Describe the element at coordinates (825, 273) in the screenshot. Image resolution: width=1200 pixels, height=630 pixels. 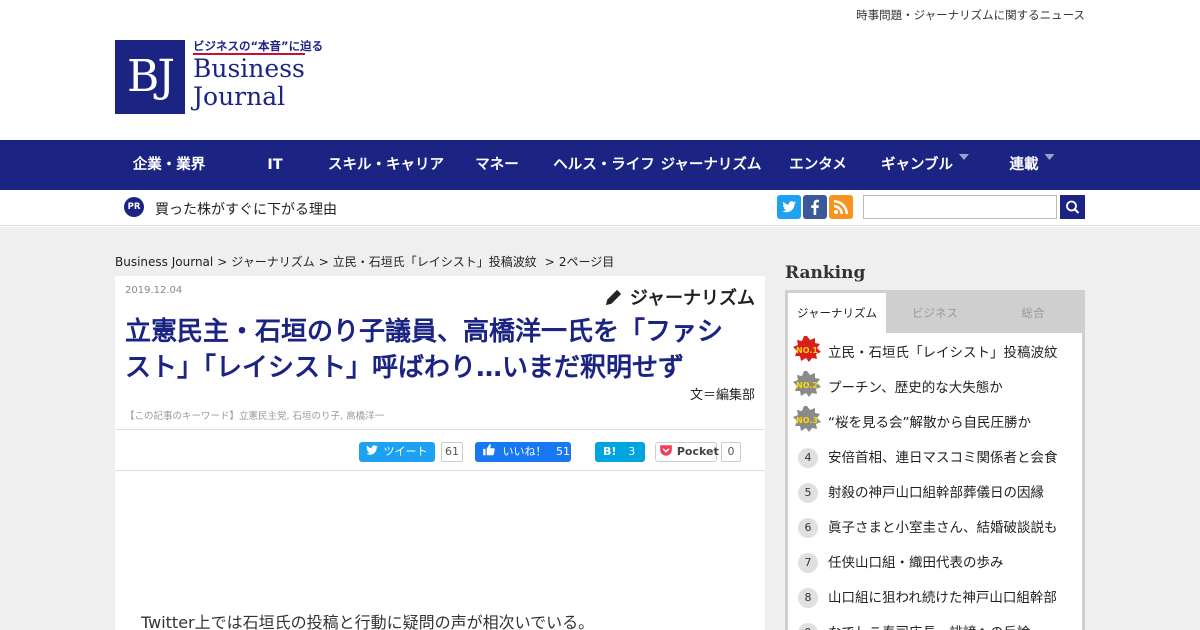
I see `ranking-title: Ranking` at that location.